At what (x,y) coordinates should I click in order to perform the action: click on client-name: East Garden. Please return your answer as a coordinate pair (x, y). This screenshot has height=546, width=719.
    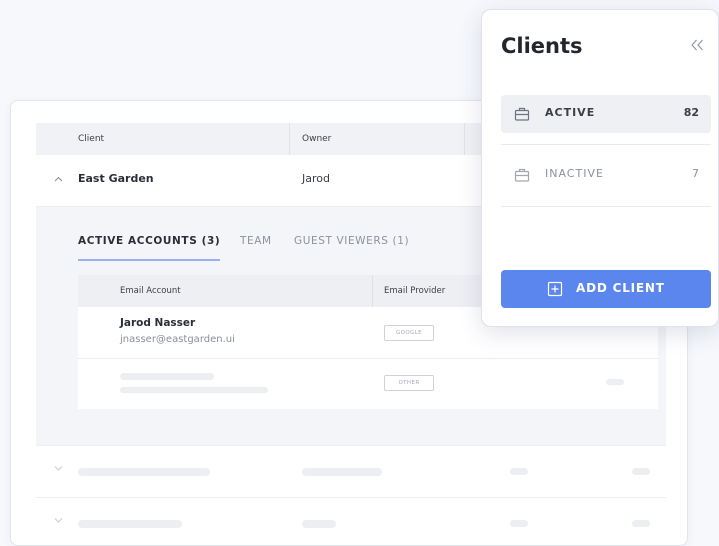
    Looking at the image, I should click on (116, 178).